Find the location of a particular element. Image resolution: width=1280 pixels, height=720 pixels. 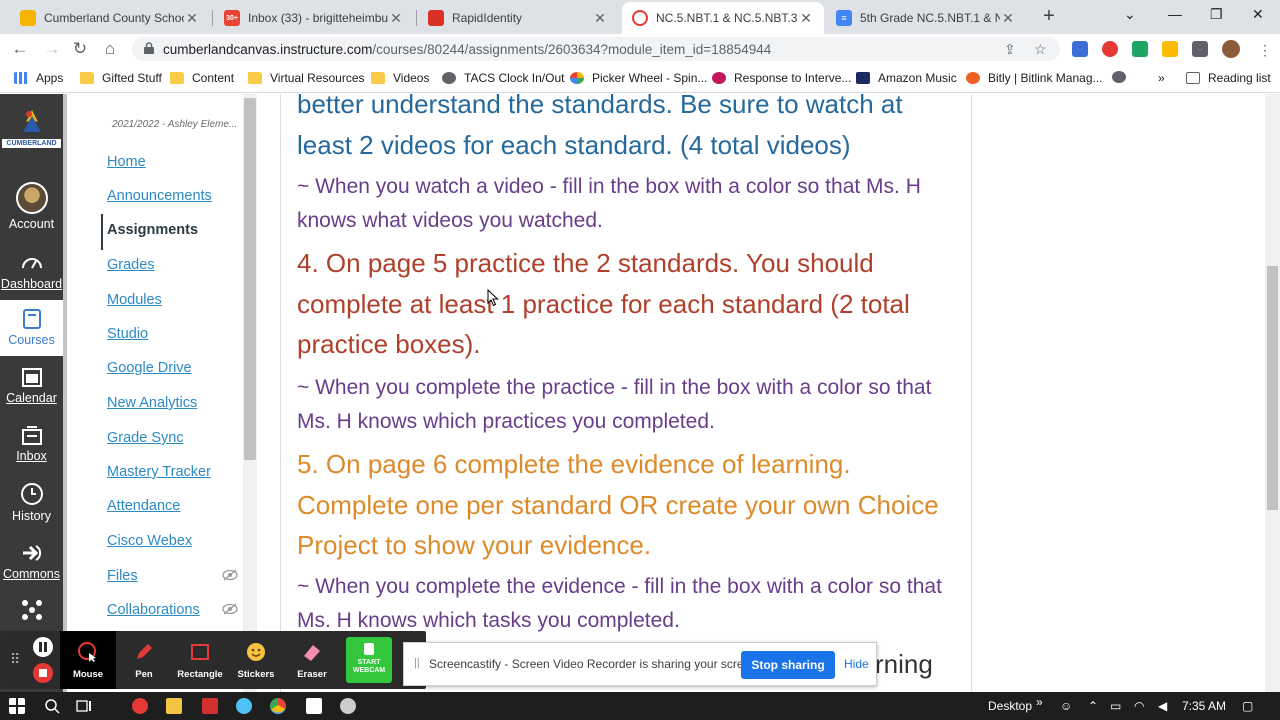

bookmark-globe is located at coordinates (1123, 77).